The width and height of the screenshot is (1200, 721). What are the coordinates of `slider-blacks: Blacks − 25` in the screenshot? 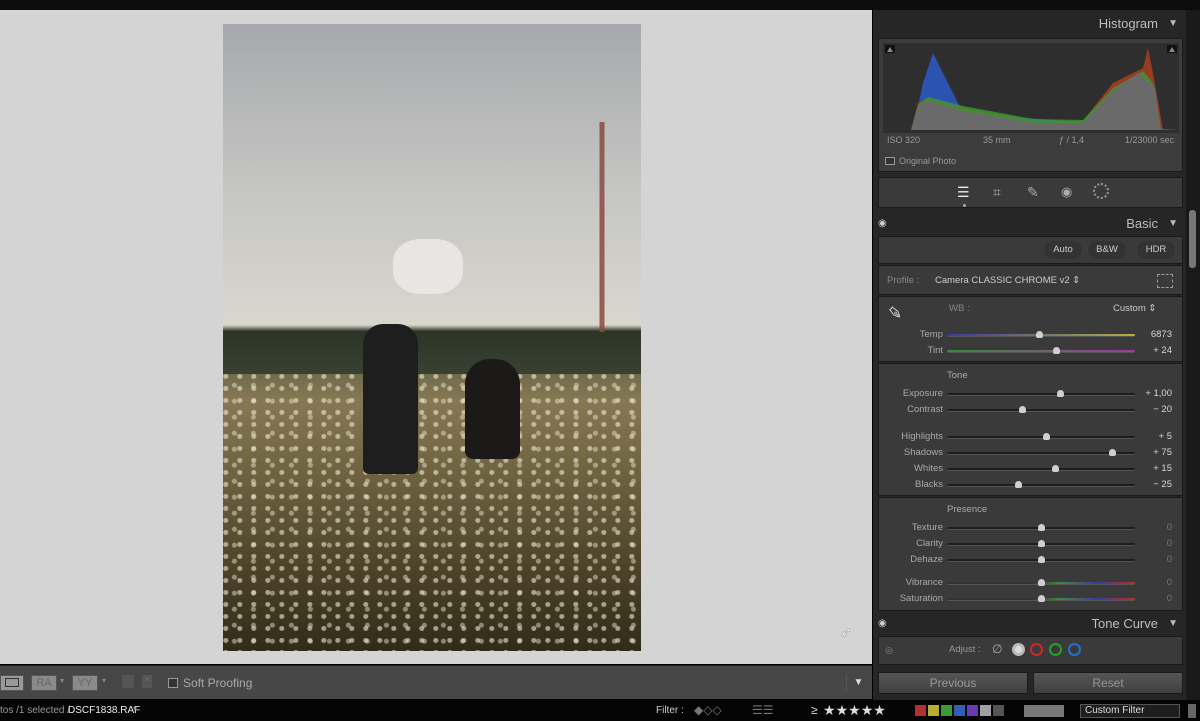 It's located at (1031, 485).